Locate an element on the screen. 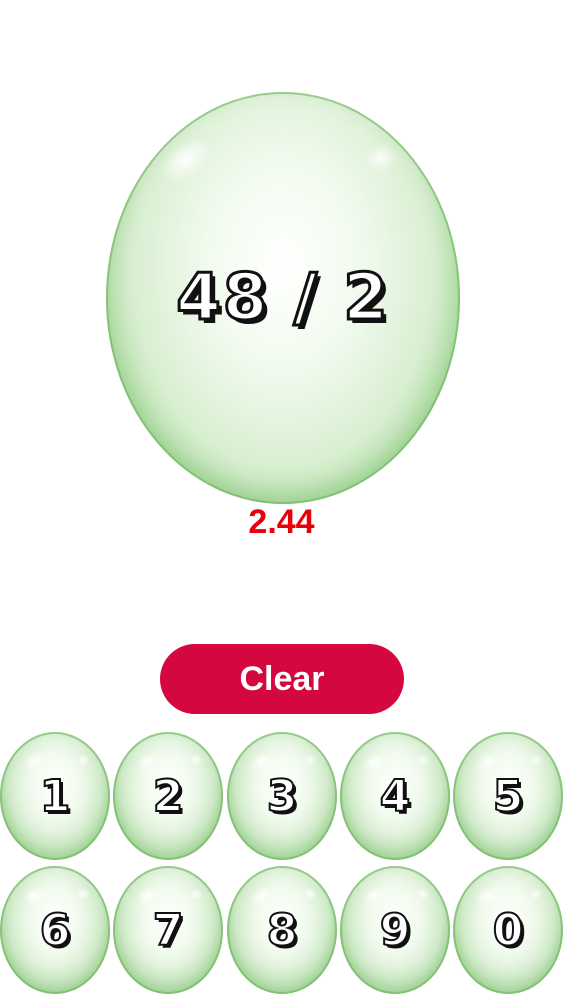 The width and height of the screenshot is (563, 1000). key-label: 8 is located at coordinates (282, 930).